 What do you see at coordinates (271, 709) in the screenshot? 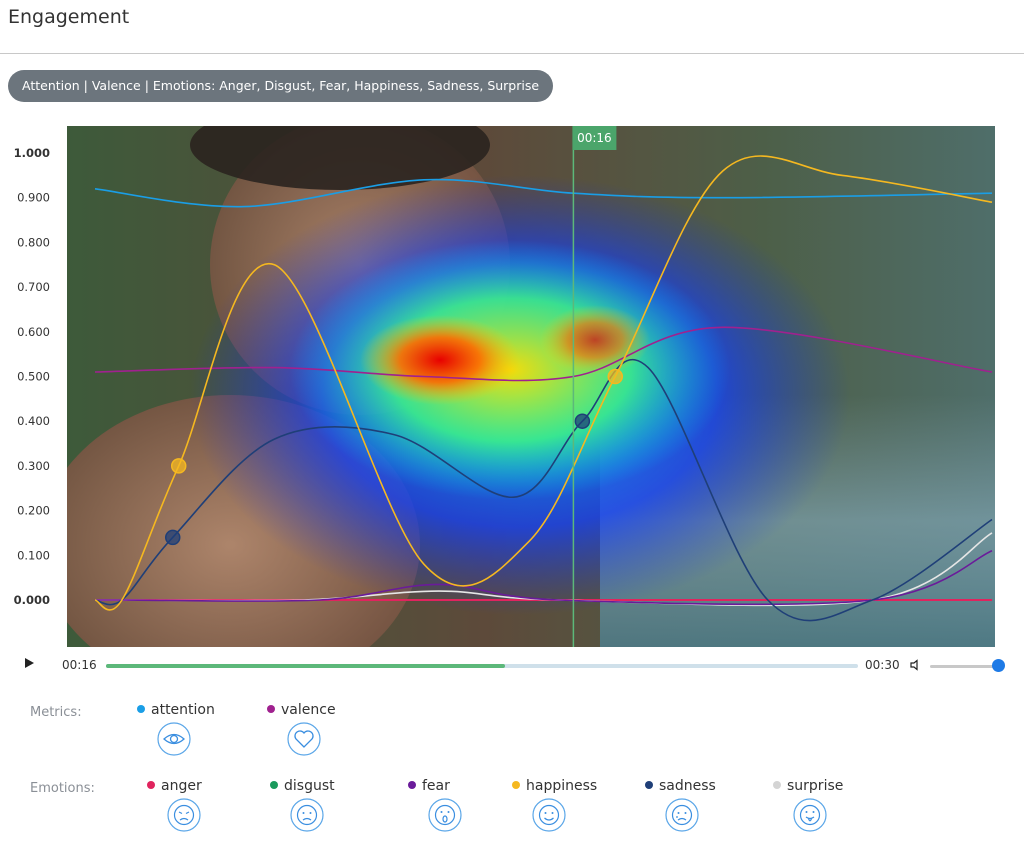
I see `legend-dot-valence` at bounding box center [271, 709].